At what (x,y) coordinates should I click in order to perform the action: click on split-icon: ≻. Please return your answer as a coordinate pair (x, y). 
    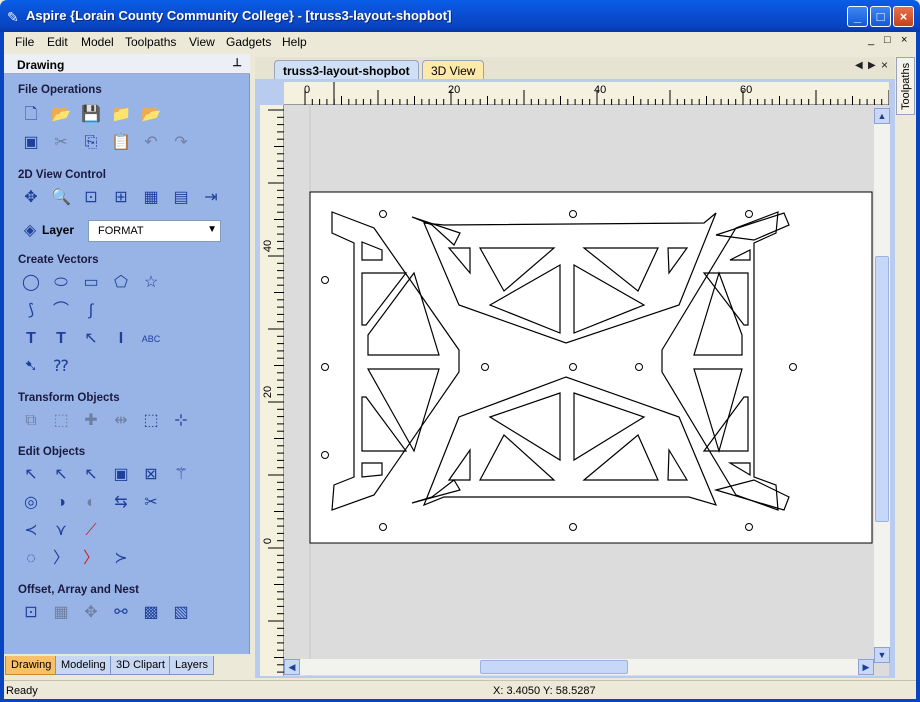
    Looking at the image, I should click on (121, 559).